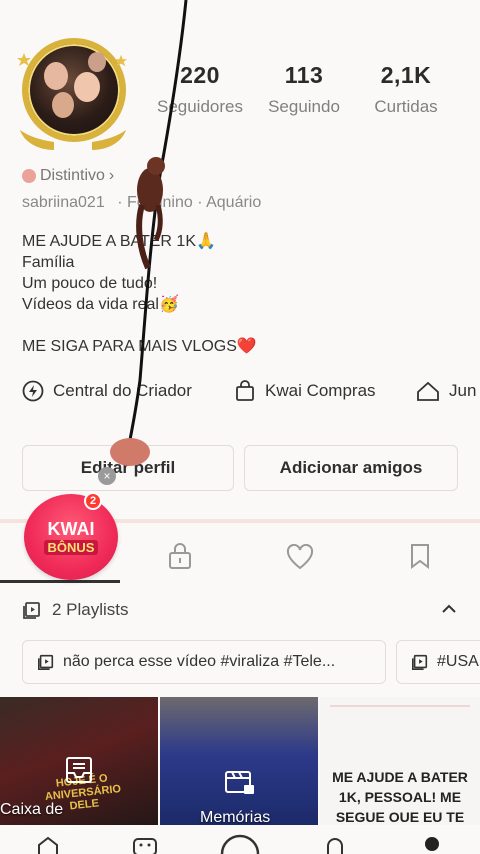 The height and width of the screenshot is (854, 480). What do you see at coordinates (463, 390) in the screenshot?
I see `join-label: Jun` at bounding box center [463, 390].